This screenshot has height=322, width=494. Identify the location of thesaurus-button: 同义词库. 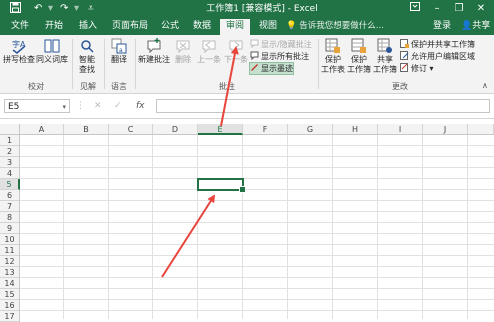
(52, 51).